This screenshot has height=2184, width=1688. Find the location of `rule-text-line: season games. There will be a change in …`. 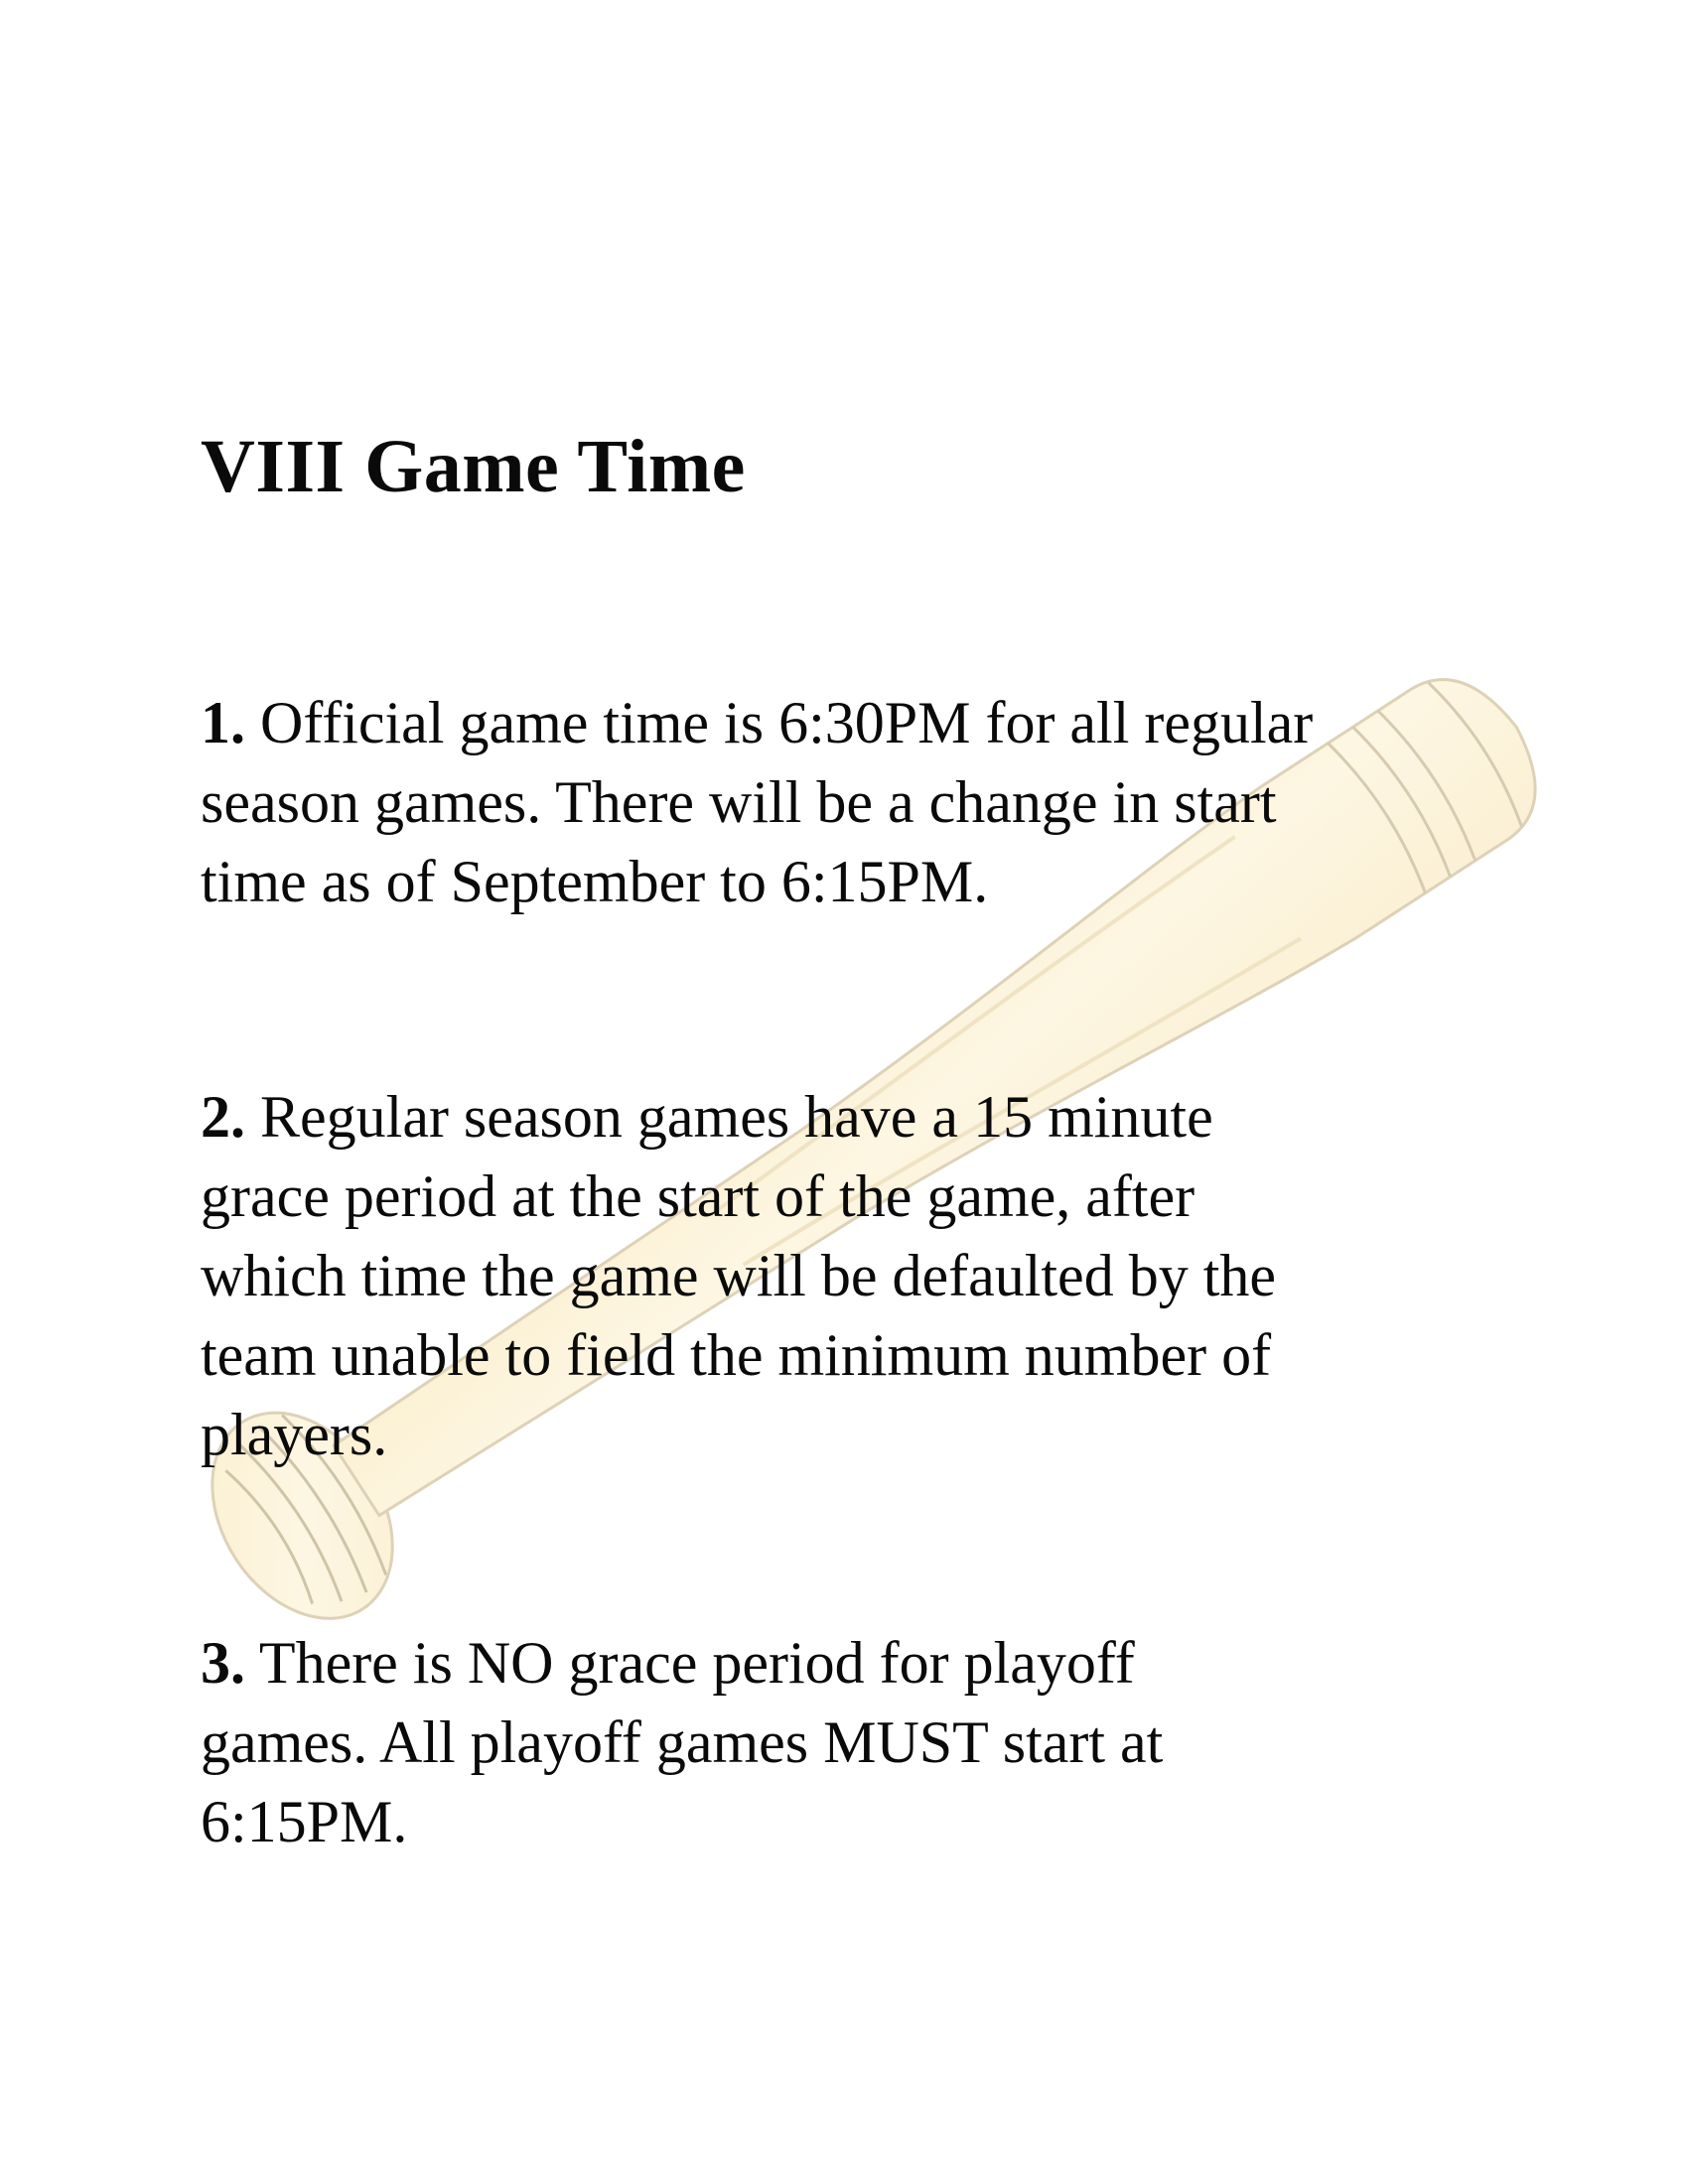

rule-text-line: season games. There will be a change in … is located at coordinates (739, 802).